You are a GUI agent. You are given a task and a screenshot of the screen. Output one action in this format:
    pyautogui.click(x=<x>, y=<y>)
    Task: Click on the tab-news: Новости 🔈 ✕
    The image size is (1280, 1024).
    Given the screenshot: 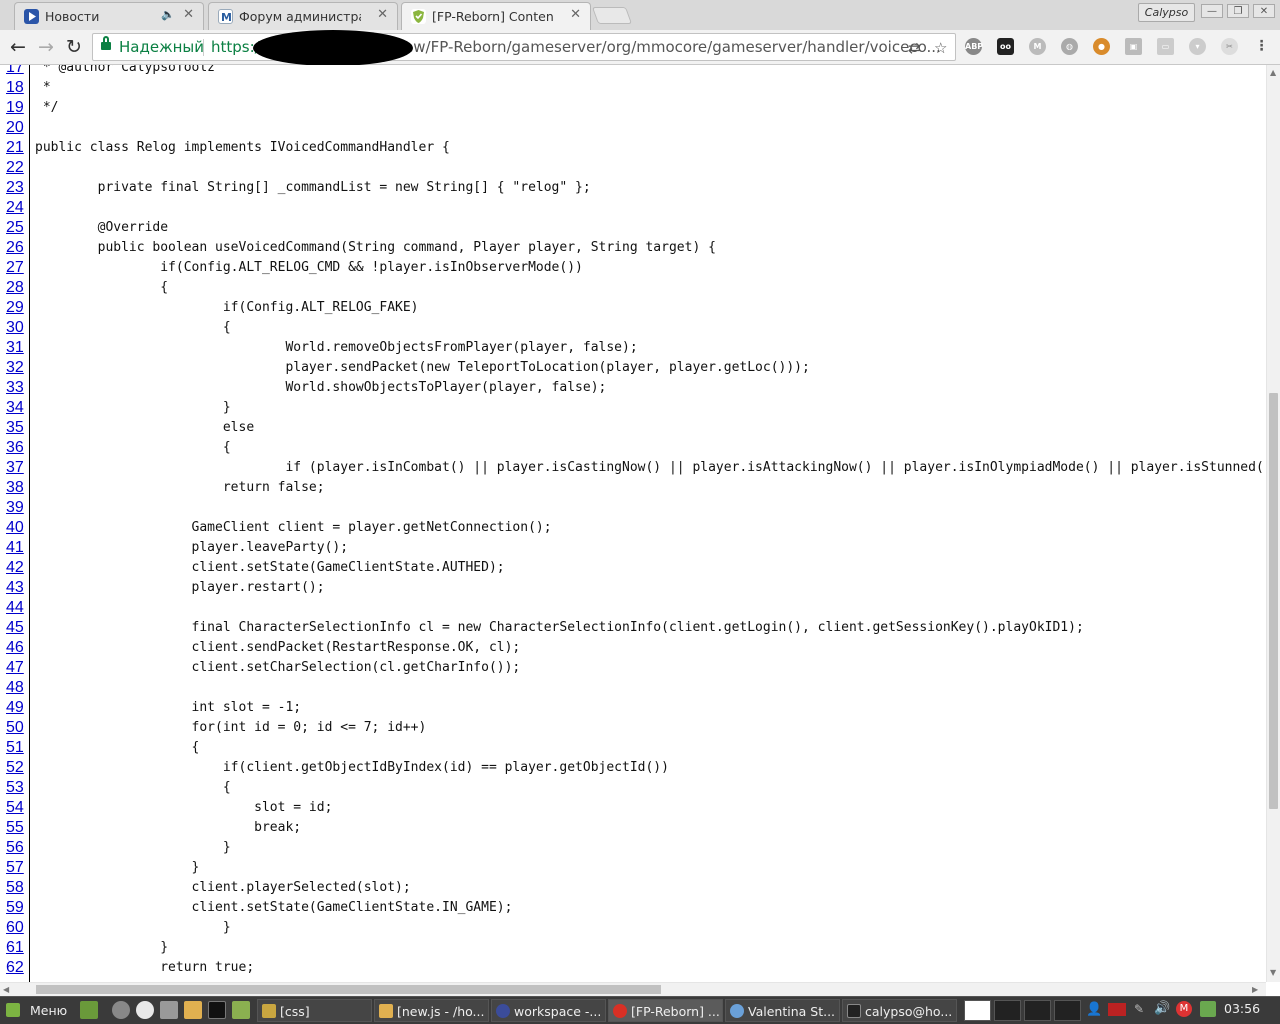 What is the action you would take?
    pyautogui.click(x=109, y=16)
    